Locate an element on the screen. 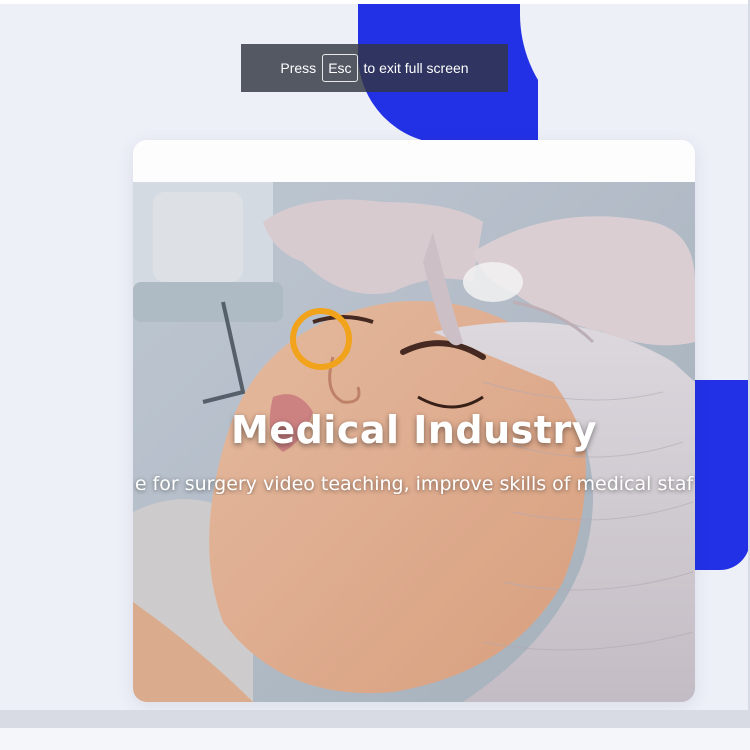 This screenshot has width=750, height=750. focus-ring-icon is located at coordinates (321, 339).